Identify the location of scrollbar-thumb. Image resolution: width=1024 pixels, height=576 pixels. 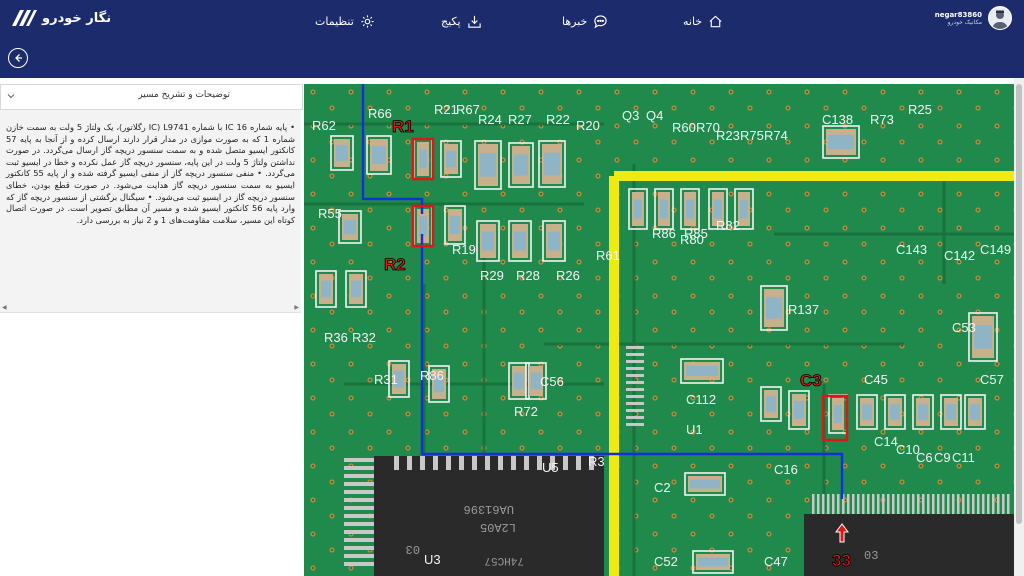
(1019, 304).